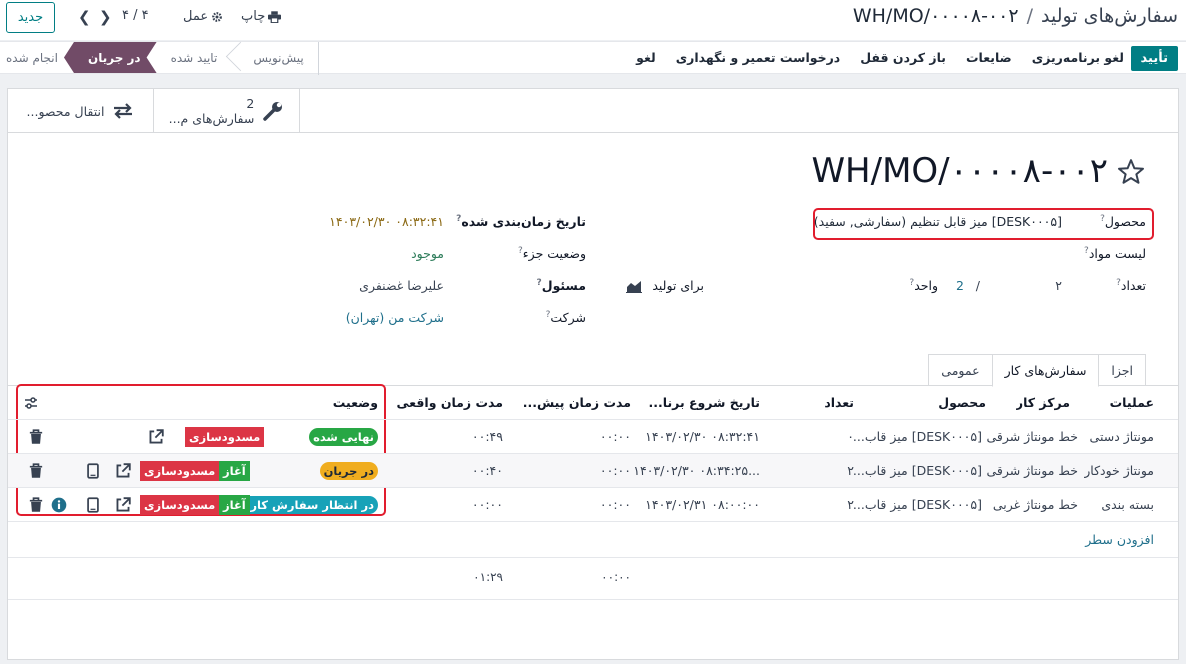  Describe the element at coordinates (59, 505) in the screenshot. I see `info-icon` at that location.